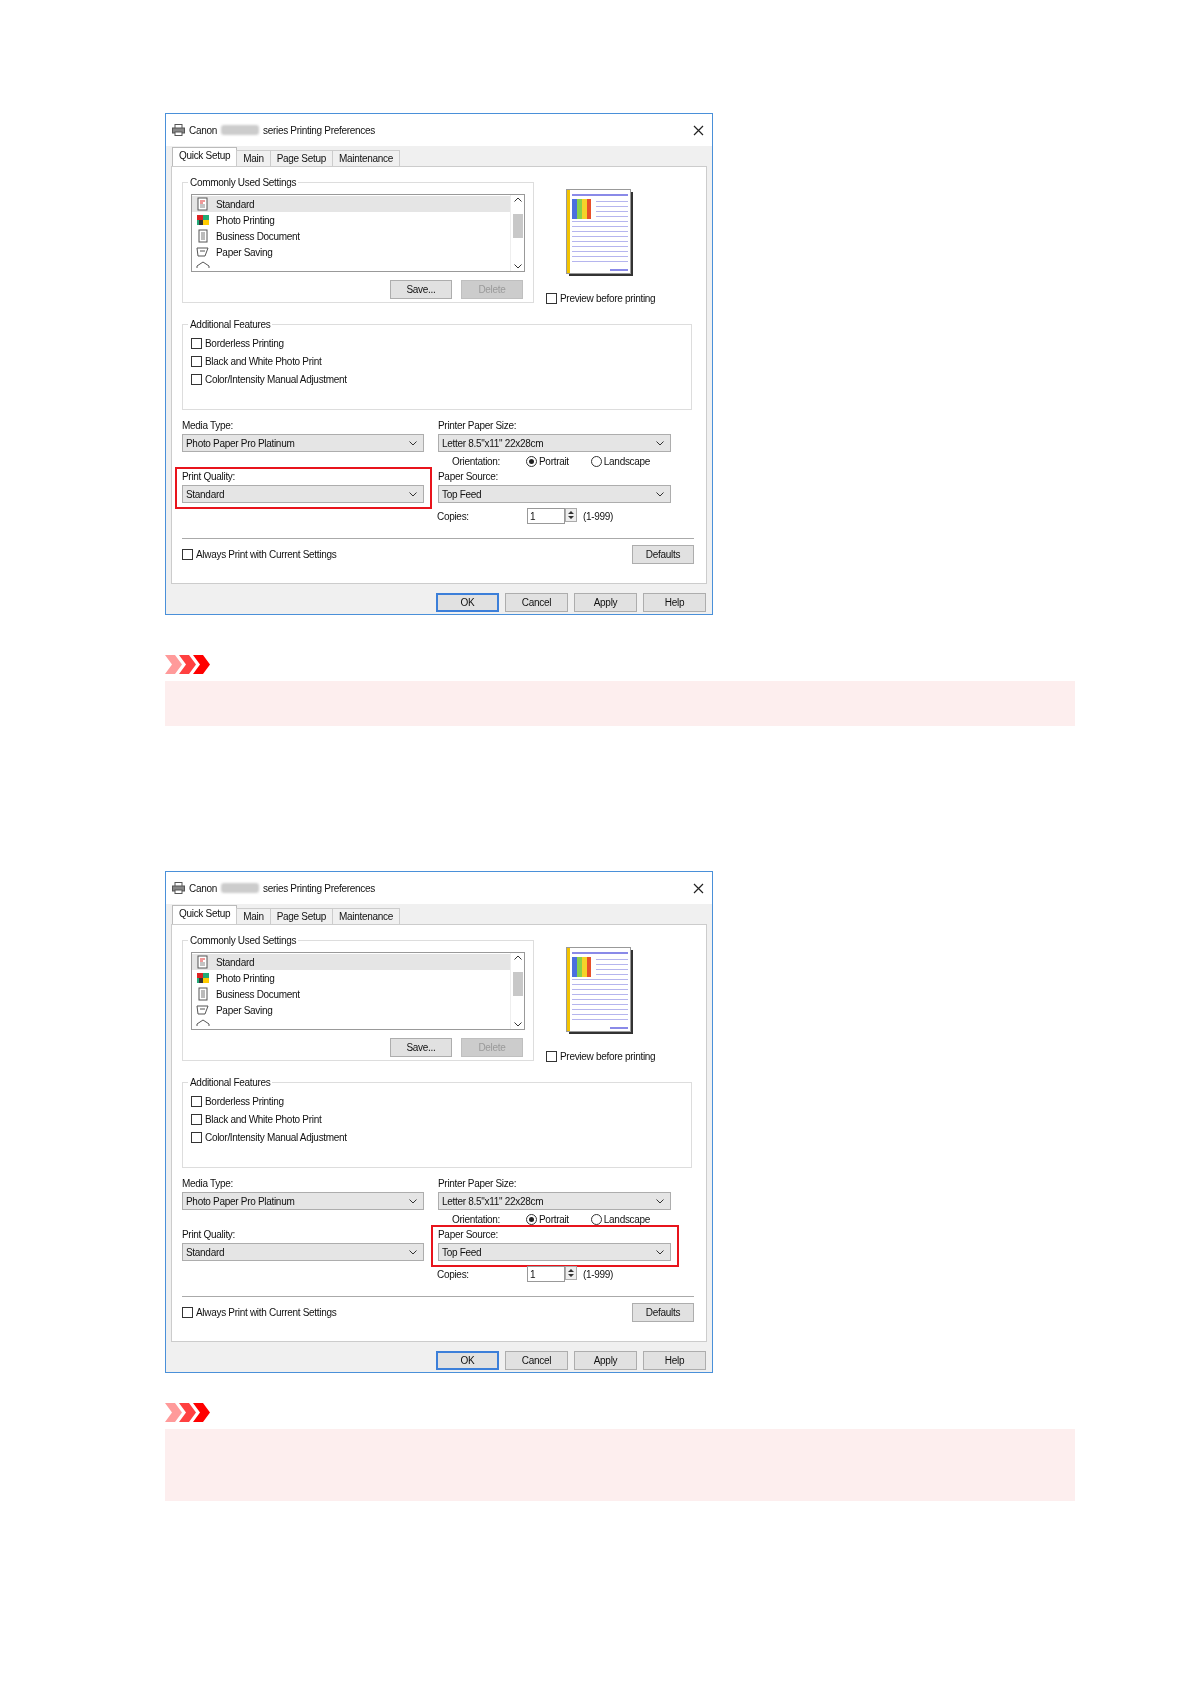 This screenshot has height=1684, width=1191. What do you see at coordinates (239, 130) in the screenshot?
I see `blurred-text-block` at bounding box center [239, 130].